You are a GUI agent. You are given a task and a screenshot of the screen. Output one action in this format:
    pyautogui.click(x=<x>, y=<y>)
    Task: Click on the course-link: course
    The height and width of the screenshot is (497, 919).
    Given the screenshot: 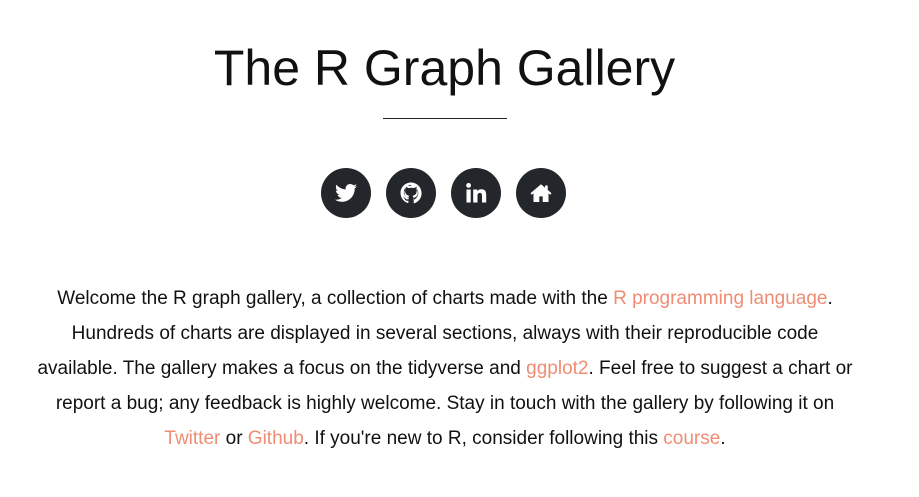 What is the action you would take?
    pyautogui.click(x=691, y=438)
    